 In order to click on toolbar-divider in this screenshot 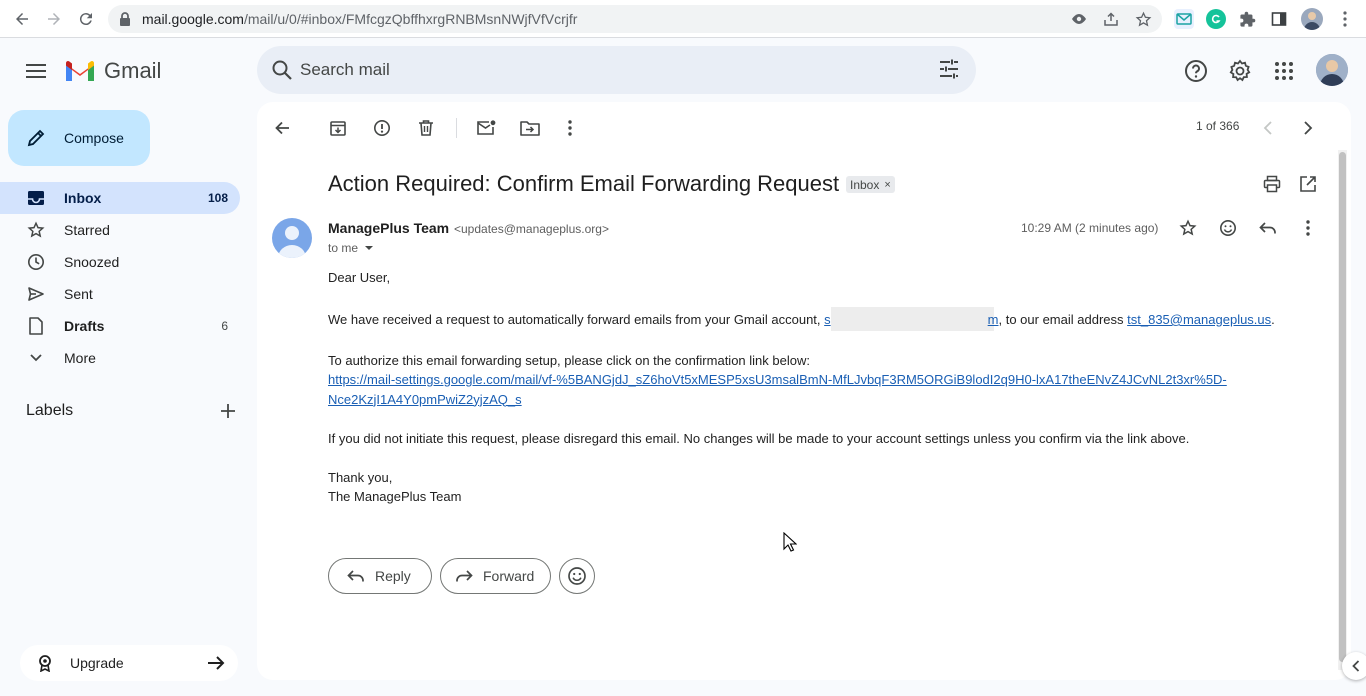, I will do `click(456, 128)`.